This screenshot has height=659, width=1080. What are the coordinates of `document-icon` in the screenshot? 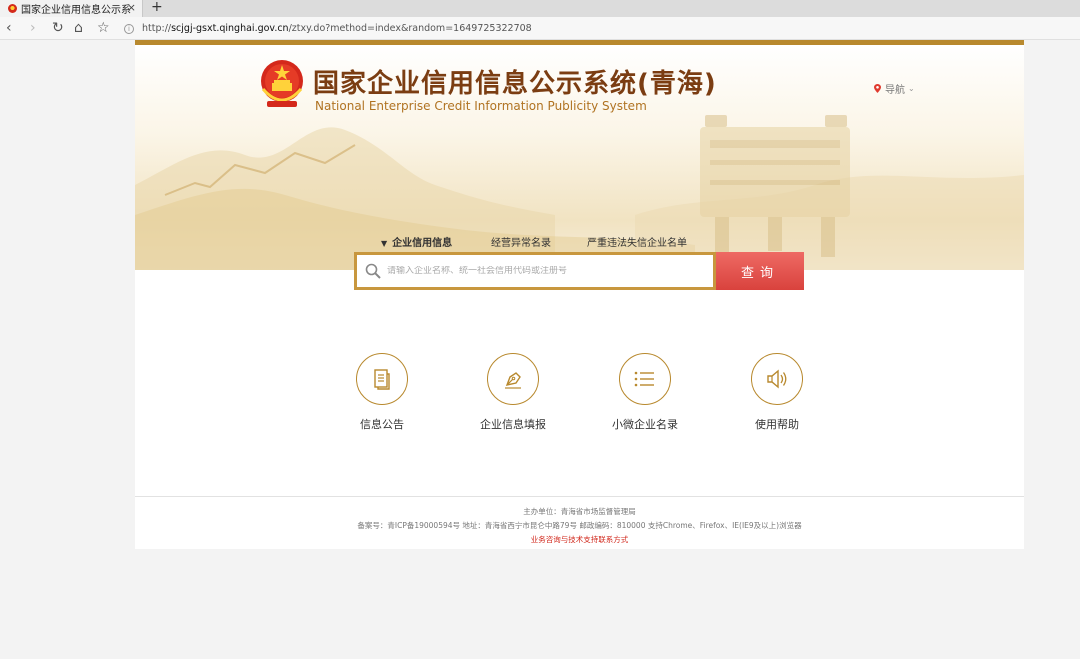 It's located at (382, 379).